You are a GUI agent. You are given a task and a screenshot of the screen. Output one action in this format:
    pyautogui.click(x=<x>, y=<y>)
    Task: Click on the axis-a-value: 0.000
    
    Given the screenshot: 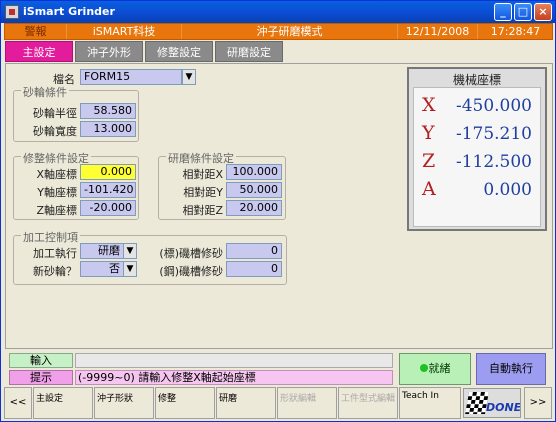 What is the action you would take?
    pyautogui.click(x=507, y=190)
    